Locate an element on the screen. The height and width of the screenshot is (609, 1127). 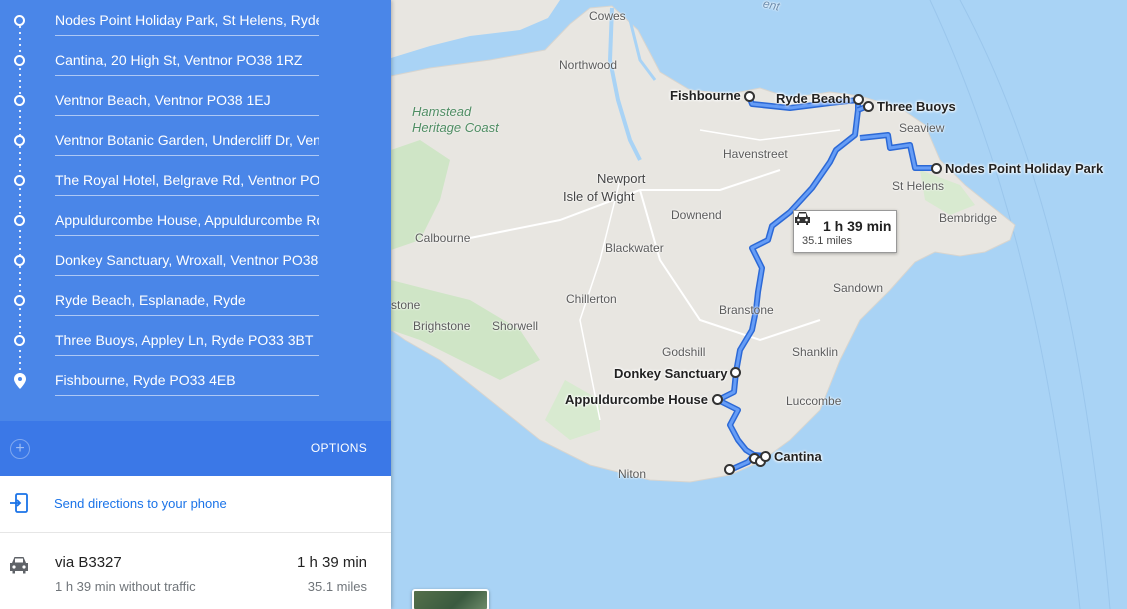
route-duration-callout: 1 h 39 min 35.1 miles is located at coordinates (845, 231).